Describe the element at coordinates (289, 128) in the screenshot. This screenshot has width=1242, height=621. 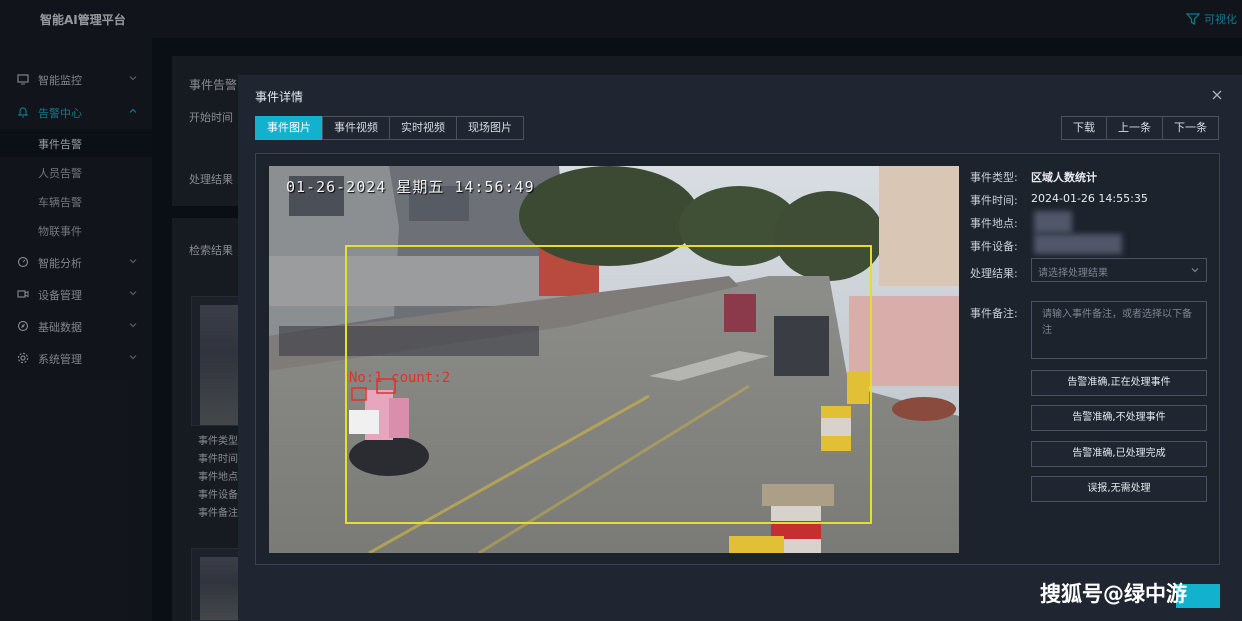
I see `tab-event-image: 事件图片` at that location.